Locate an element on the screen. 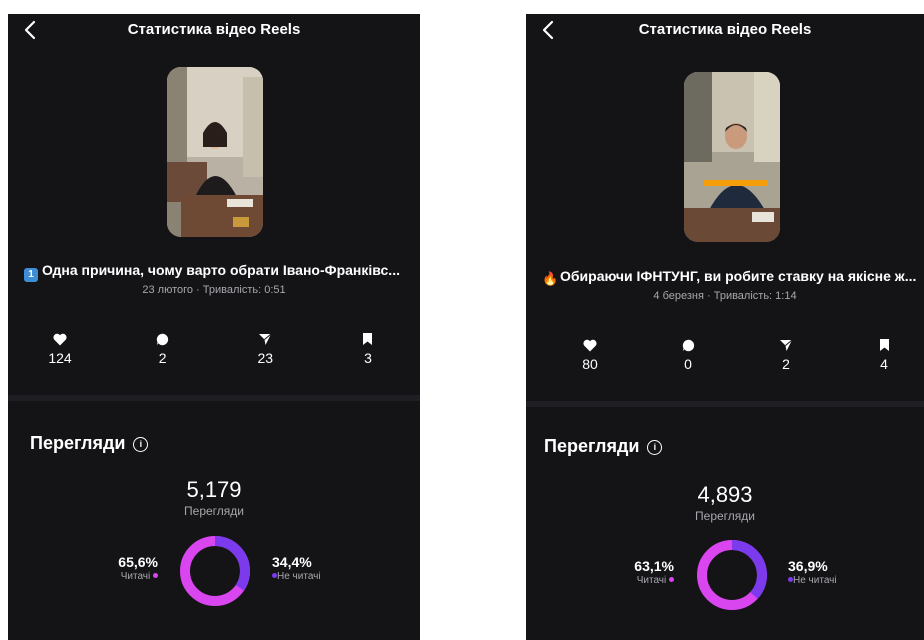  comments-stat: 0 is located at coordinates (688, 354).